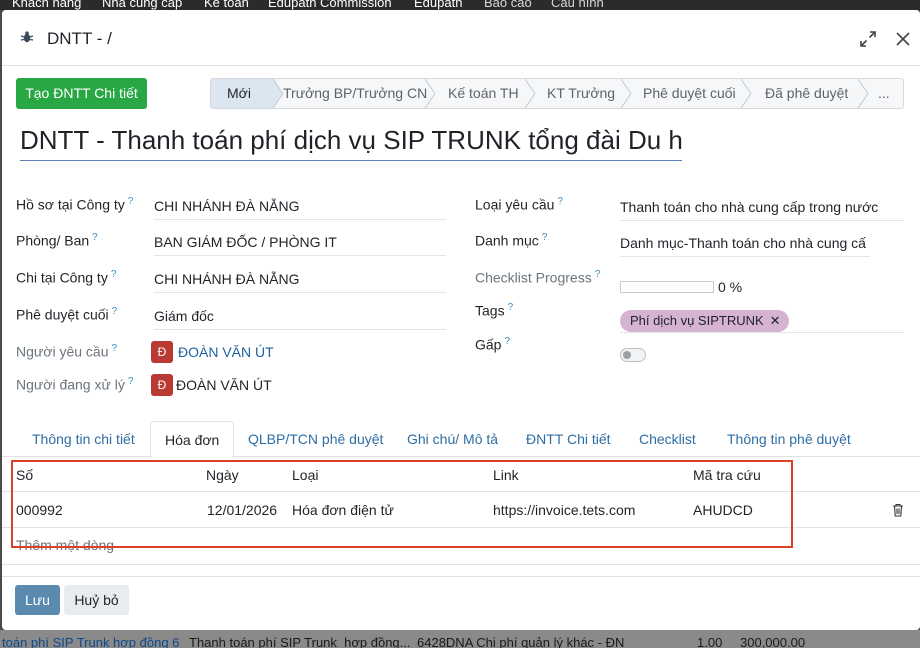 This screenshot has height=648, width=920. What do you see at coordinates (57, 240) in the screenshot?
I see `department-label: Phòng/ Ban?` at bounding box center [57, 240].